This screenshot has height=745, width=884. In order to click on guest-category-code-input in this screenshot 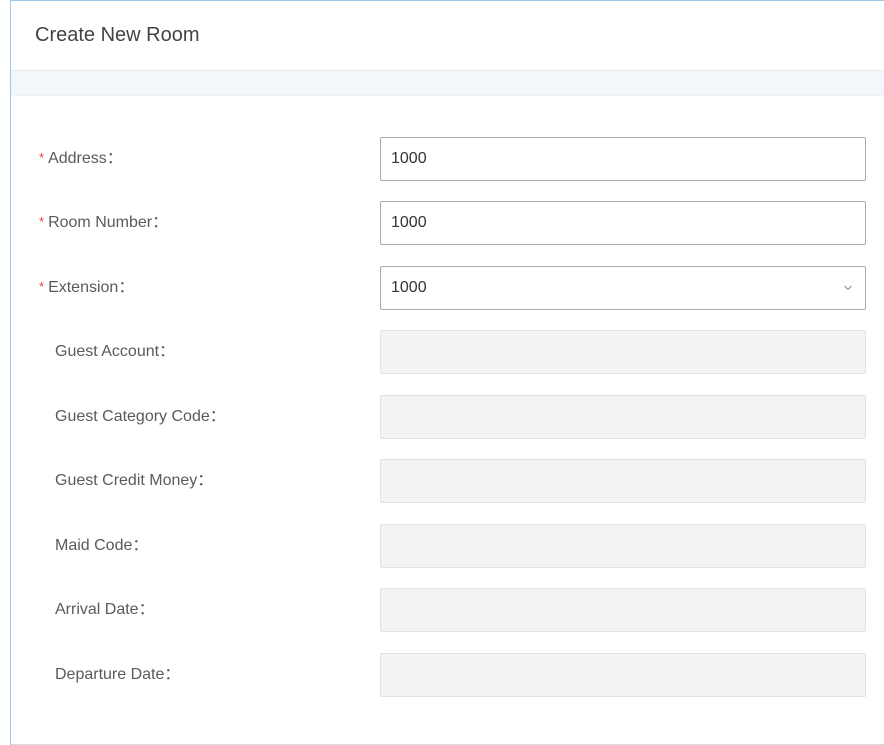, I will do `click(623, 417)`.